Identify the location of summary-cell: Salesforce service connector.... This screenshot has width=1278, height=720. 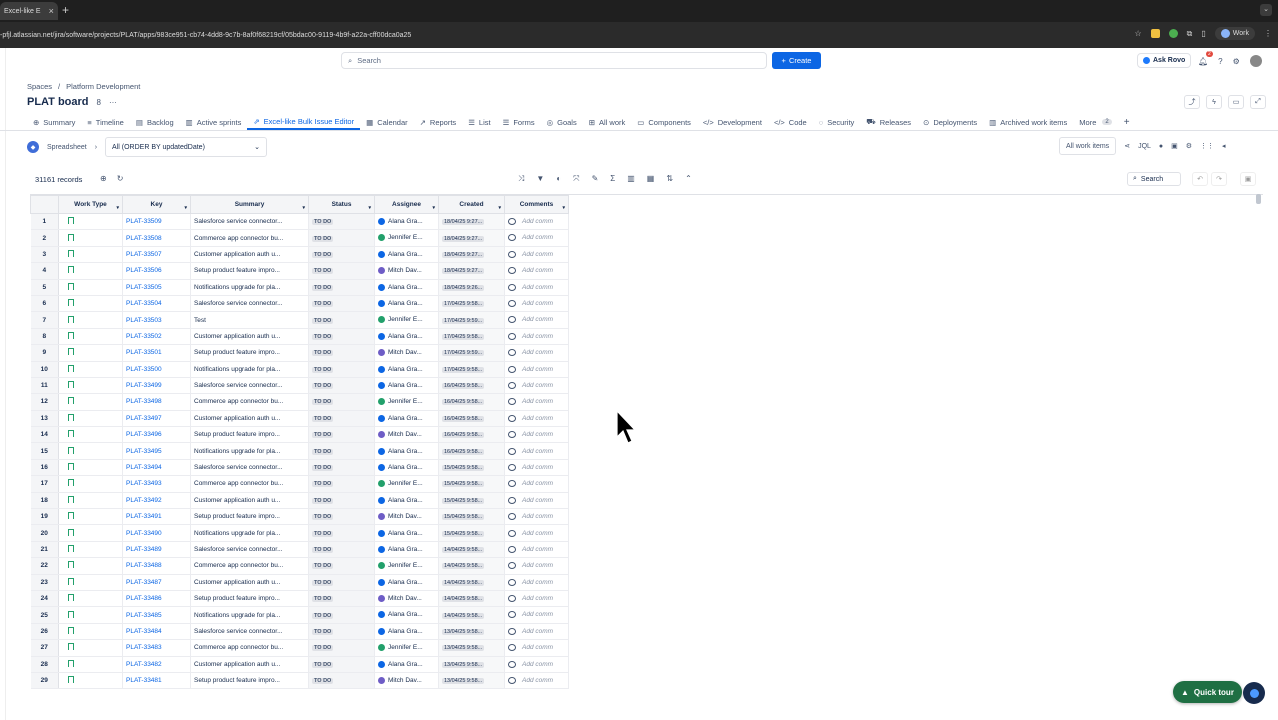
(249, 632).